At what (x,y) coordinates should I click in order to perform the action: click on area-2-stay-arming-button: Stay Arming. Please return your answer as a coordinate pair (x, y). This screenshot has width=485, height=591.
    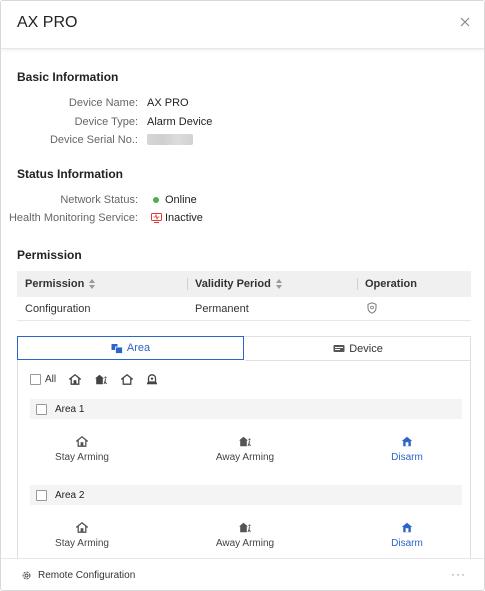
    Looking at the image, I should click on (82, 534).